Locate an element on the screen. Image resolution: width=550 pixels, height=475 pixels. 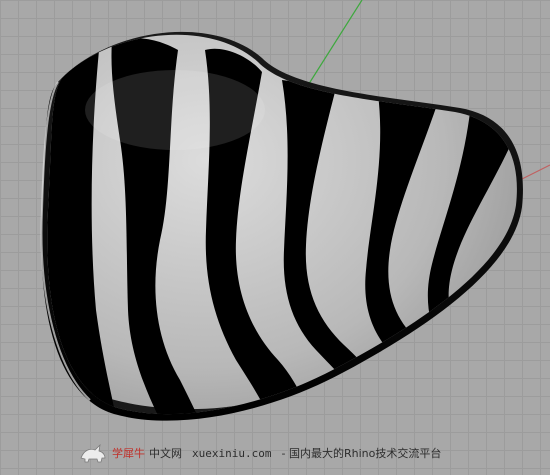
watermark-slogan: - 国内最大的Rhino技术交流平台 is located at coordinates (361, 453).